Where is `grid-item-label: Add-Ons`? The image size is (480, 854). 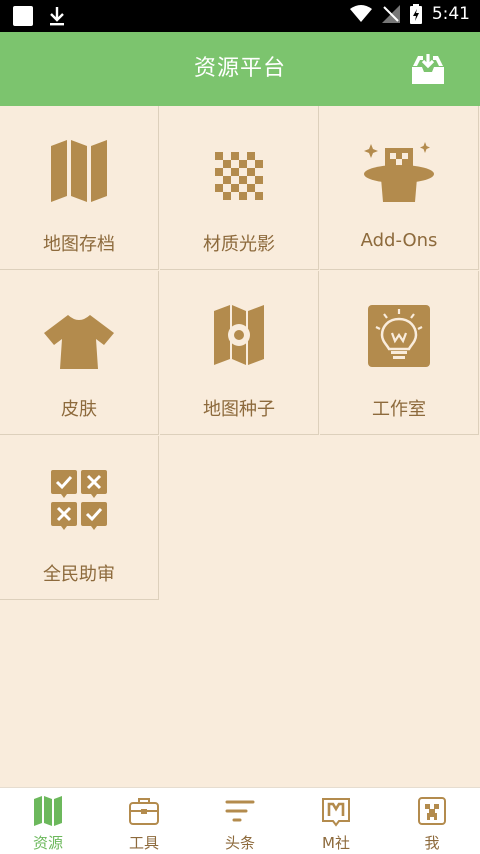 grid-item-label: Add-Ons is located at coordinates (399, 240).